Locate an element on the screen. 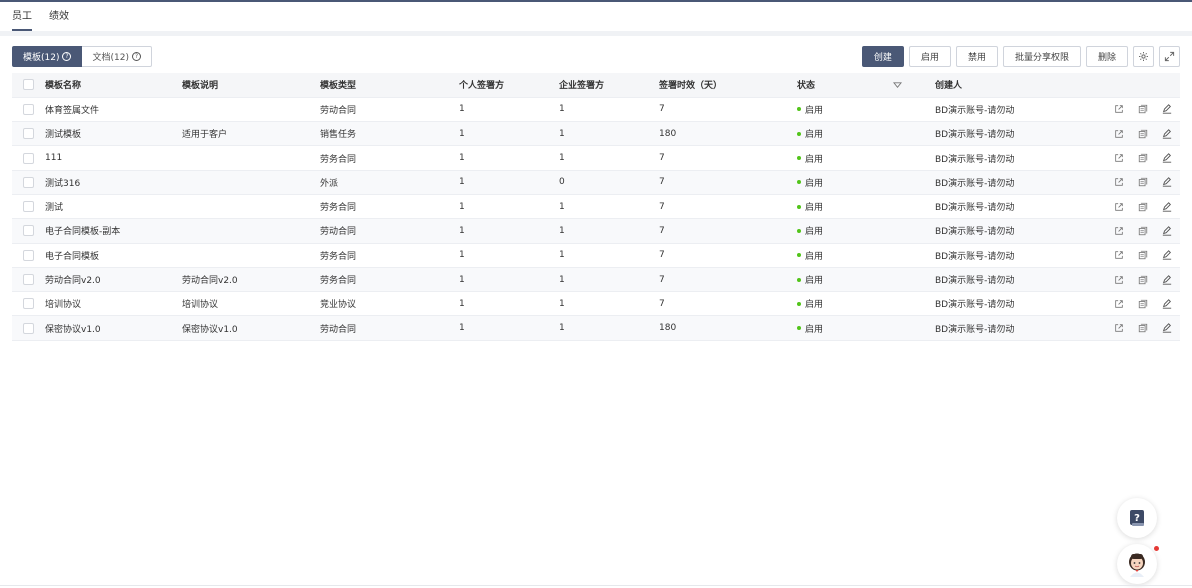 Image resolution: width=1192 pixels, height=588 pixels. table-row: 体育签属文件 劳动合同 1 1 7 启用 BD演示账号-请勿动 is located at coordinates (596, 110).